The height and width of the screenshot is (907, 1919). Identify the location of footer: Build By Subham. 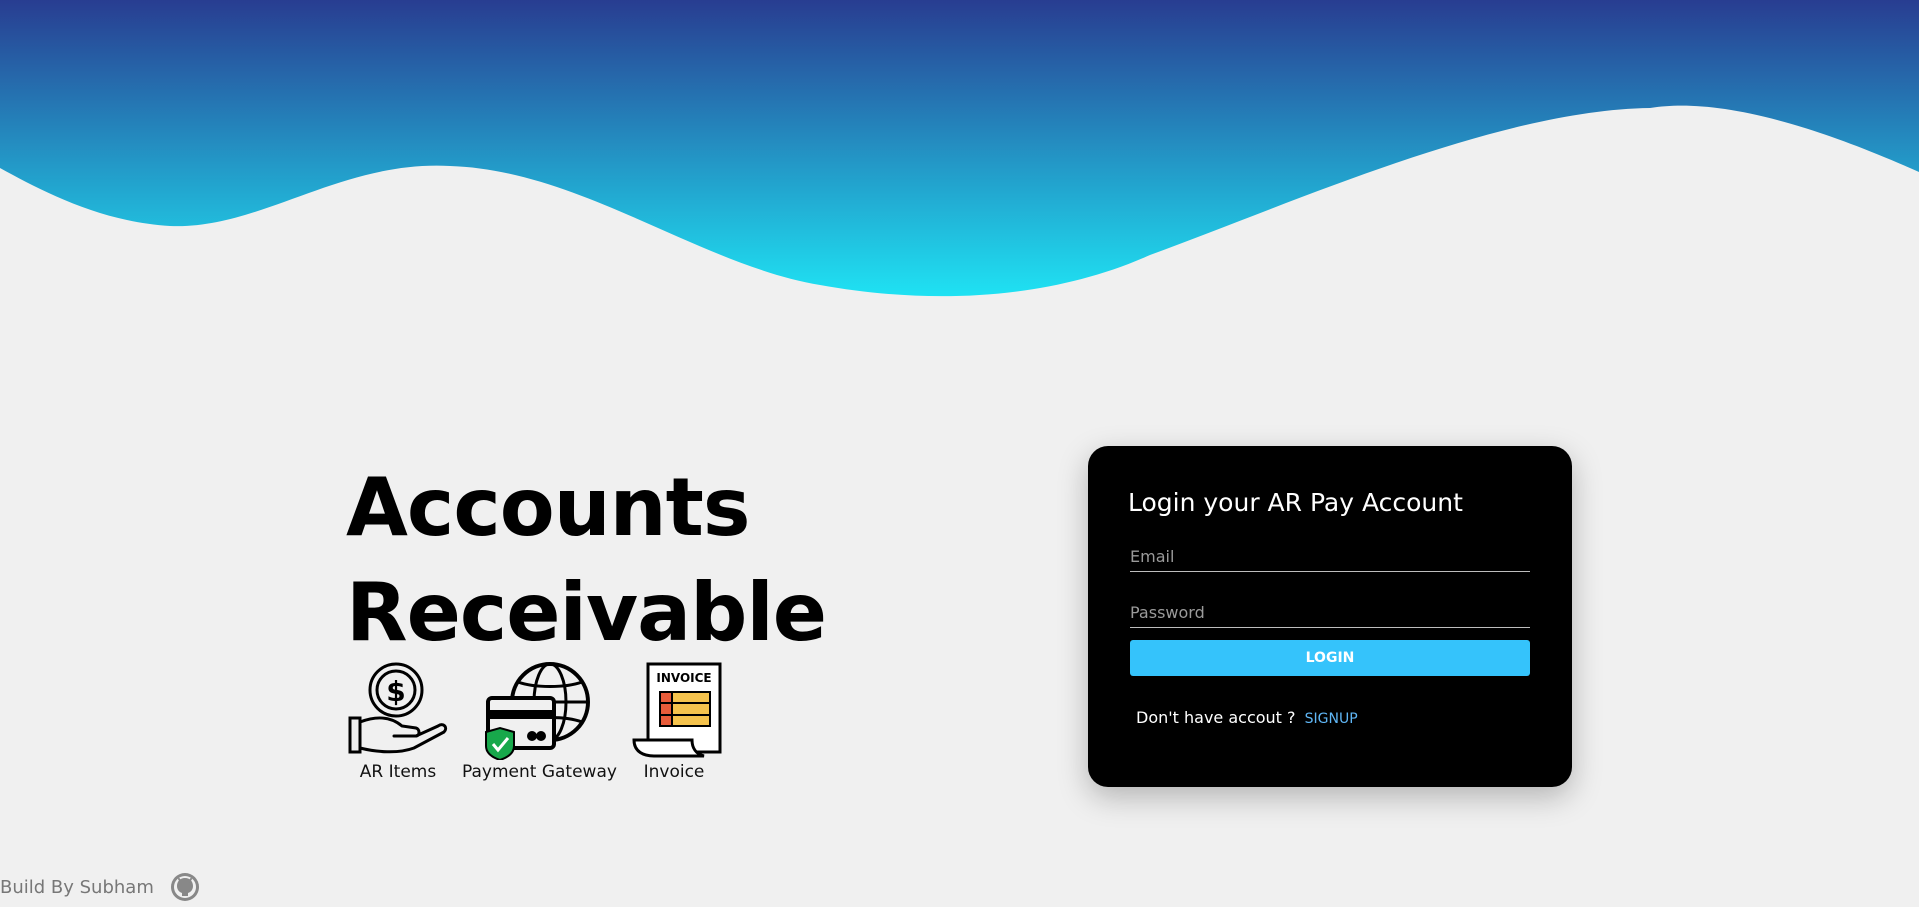
(100, 887).